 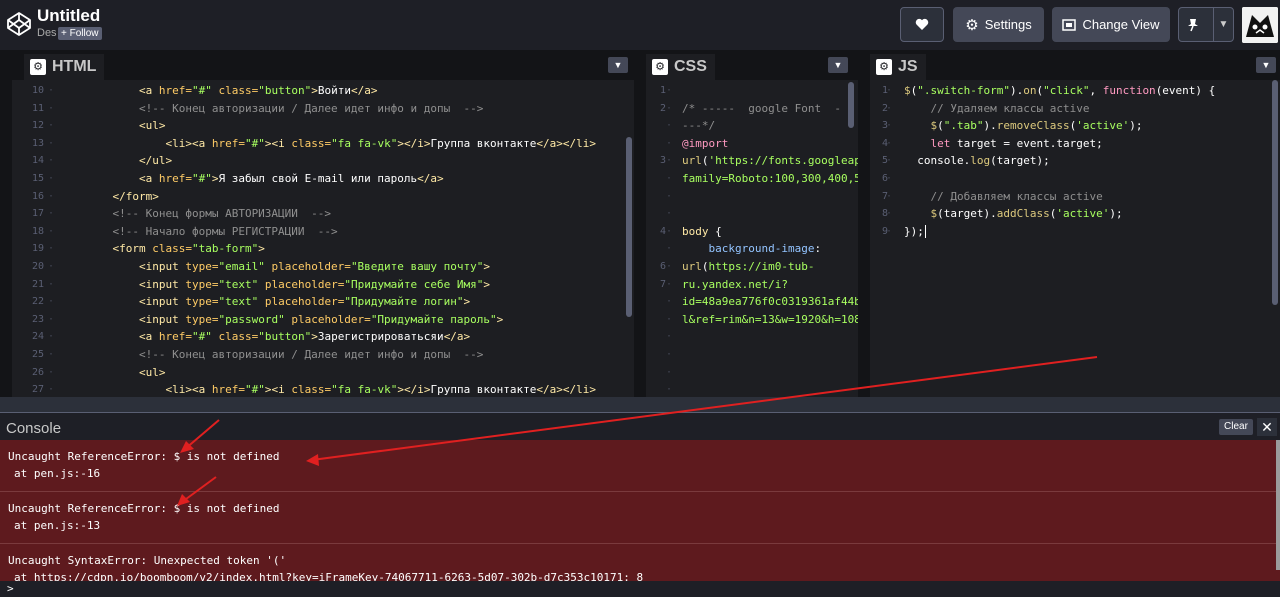 I want to click on line-number: 14, so click(x=37, y=161).